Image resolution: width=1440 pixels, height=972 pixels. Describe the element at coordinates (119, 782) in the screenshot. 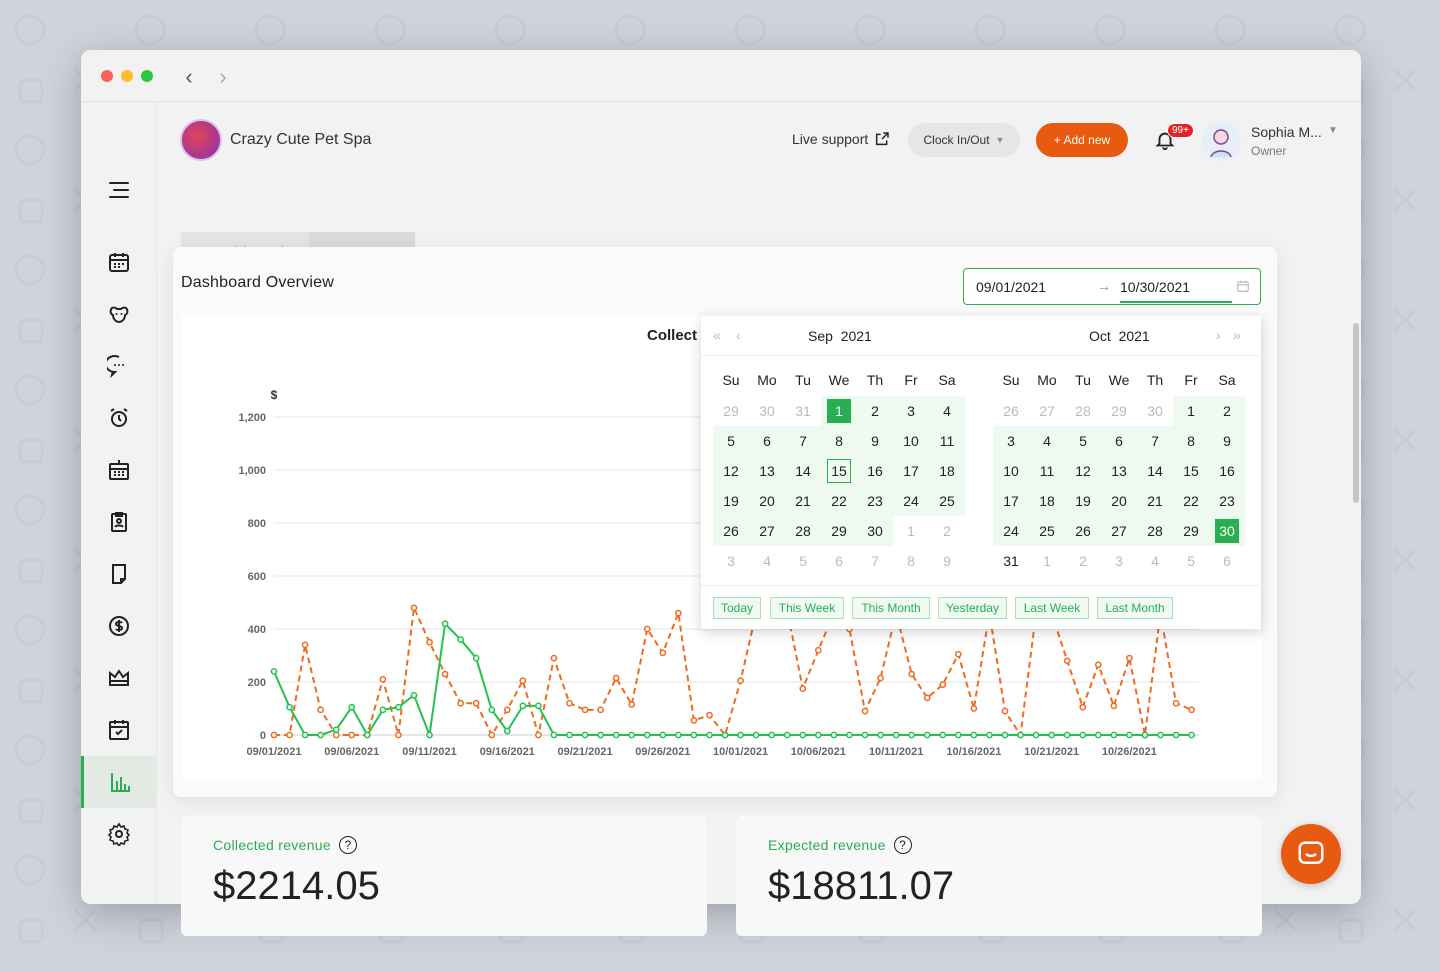

I see `sidebar-item-reports` at that location.